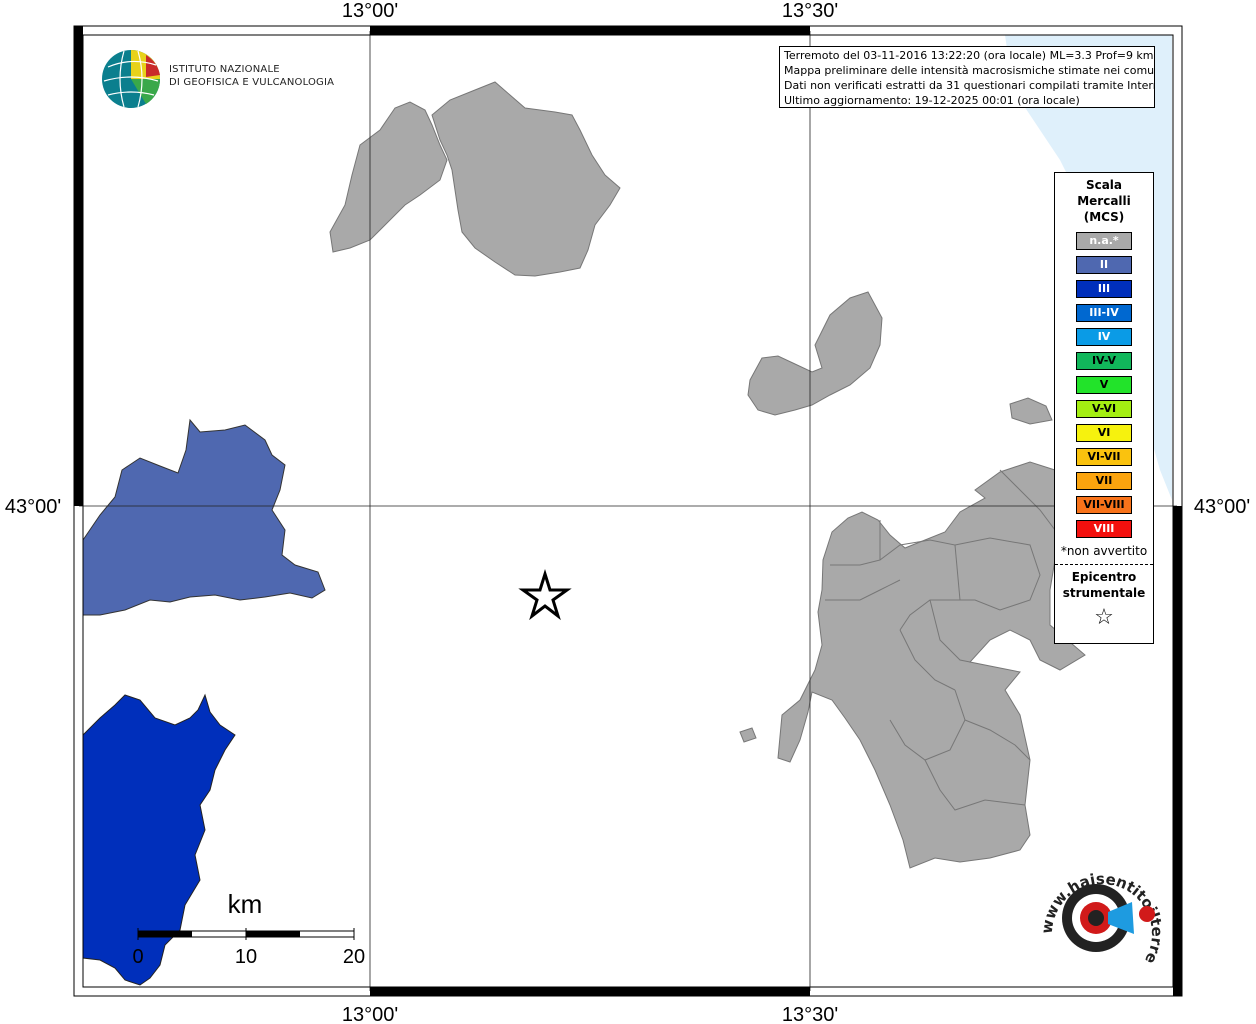 The width and height of the screenshot is (1256, 1024). What do you see at coordinates (204, 517) in the screenshot?
I see `area-intensity-ii` at bounding box center [204, 517].